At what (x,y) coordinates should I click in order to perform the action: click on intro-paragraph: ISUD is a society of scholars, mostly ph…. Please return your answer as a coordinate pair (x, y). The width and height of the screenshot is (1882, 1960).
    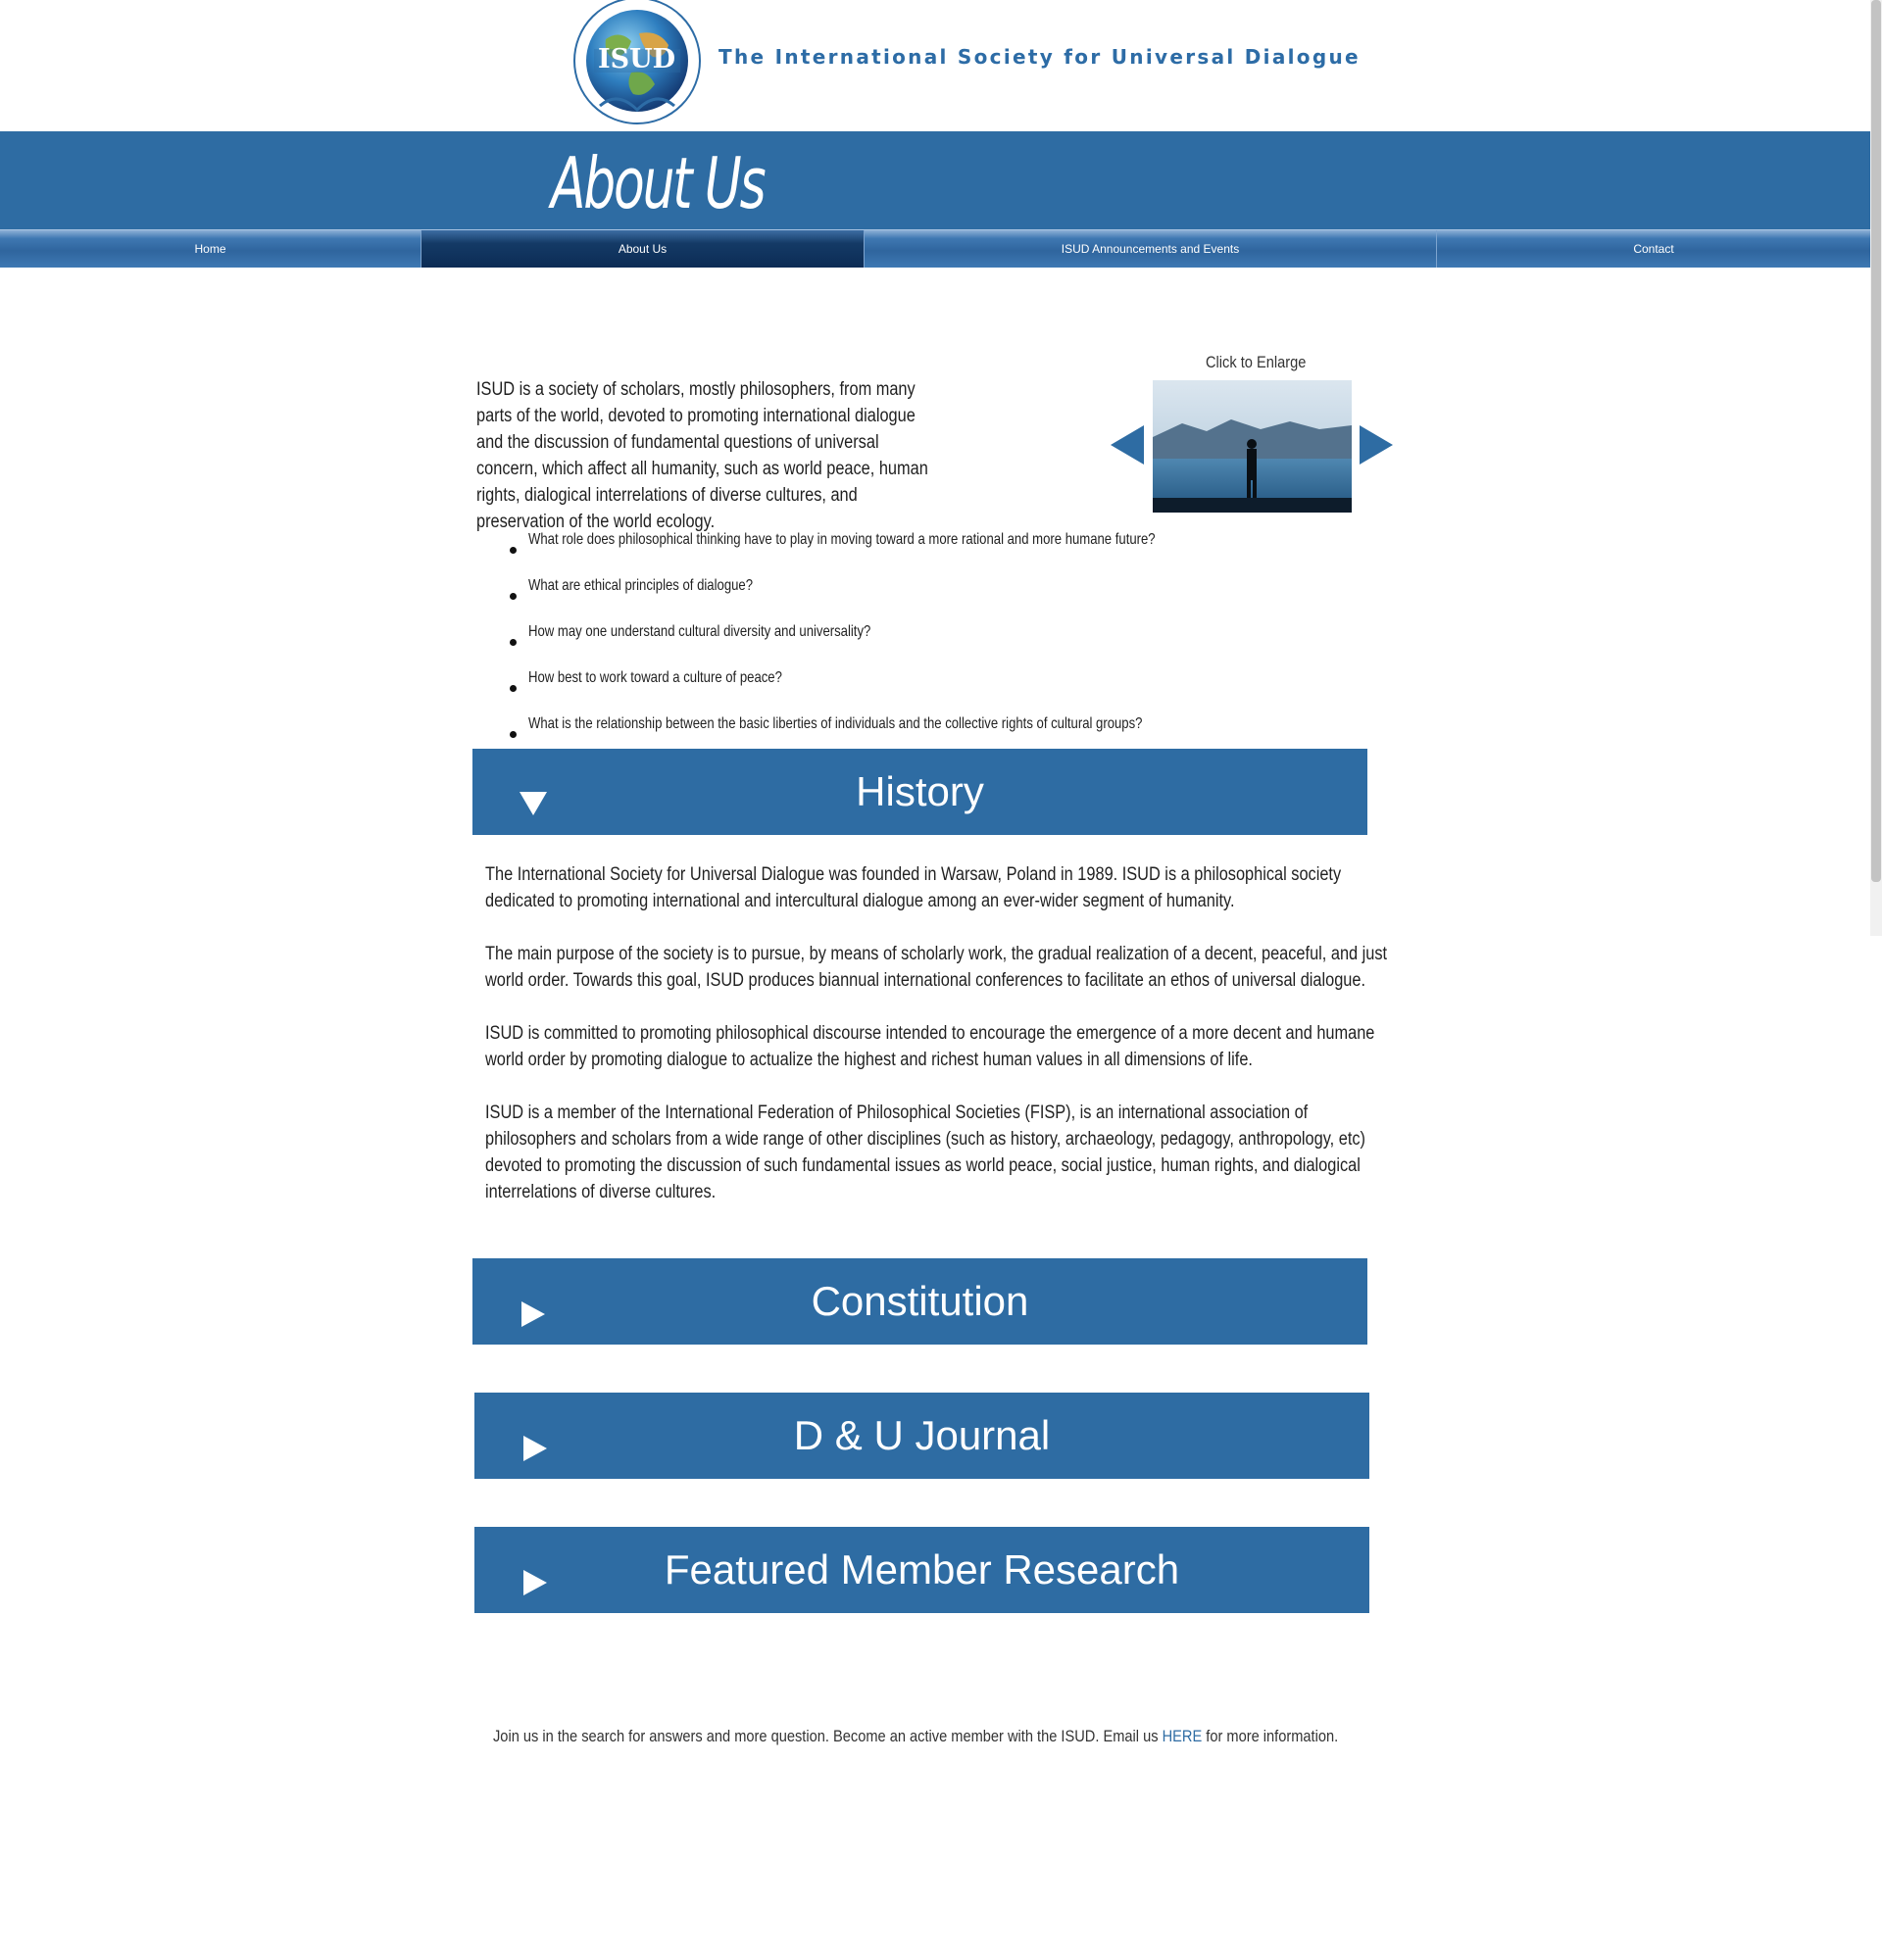
    Looking at the image, I should click on (702, 455).